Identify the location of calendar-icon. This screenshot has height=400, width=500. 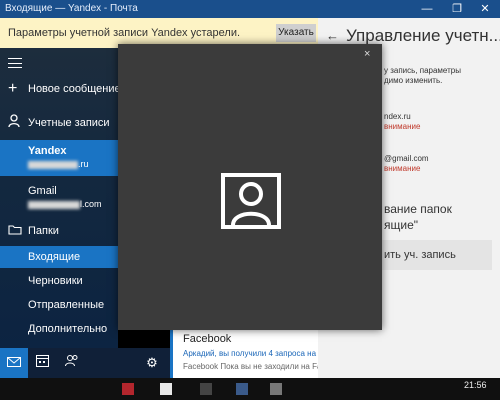
(42, 363).